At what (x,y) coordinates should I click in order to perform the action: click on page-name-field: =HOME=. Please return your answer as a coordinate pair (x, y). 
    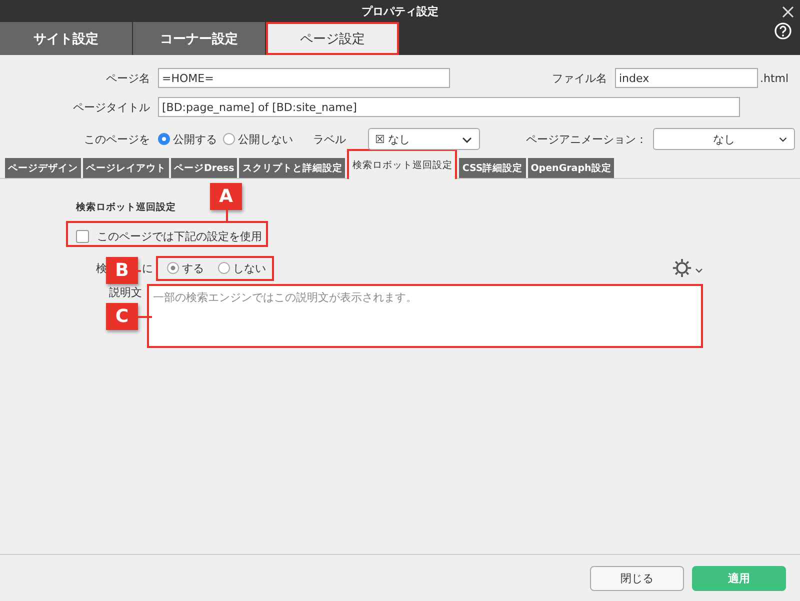
    Looking at the image, I should click on (304, 78).